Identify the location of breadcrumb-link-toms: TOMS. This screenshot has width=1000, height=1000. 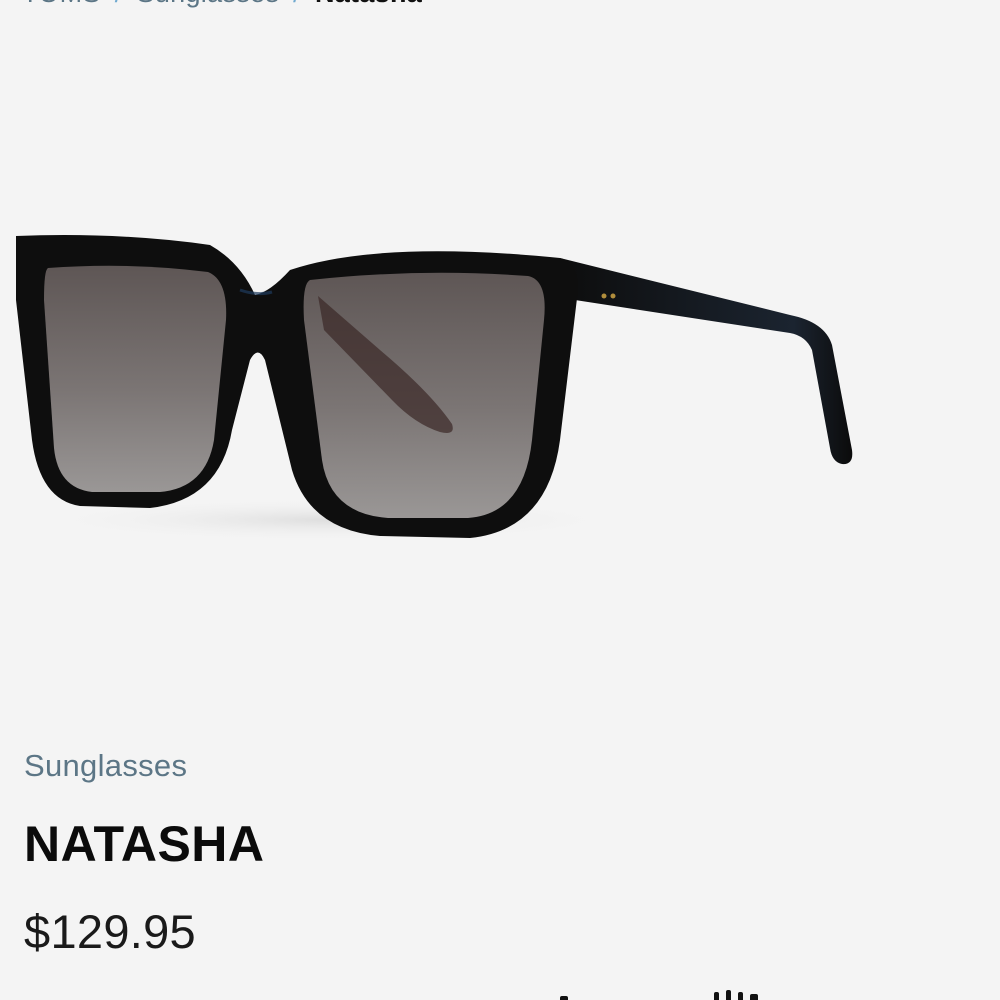
(61, 4).